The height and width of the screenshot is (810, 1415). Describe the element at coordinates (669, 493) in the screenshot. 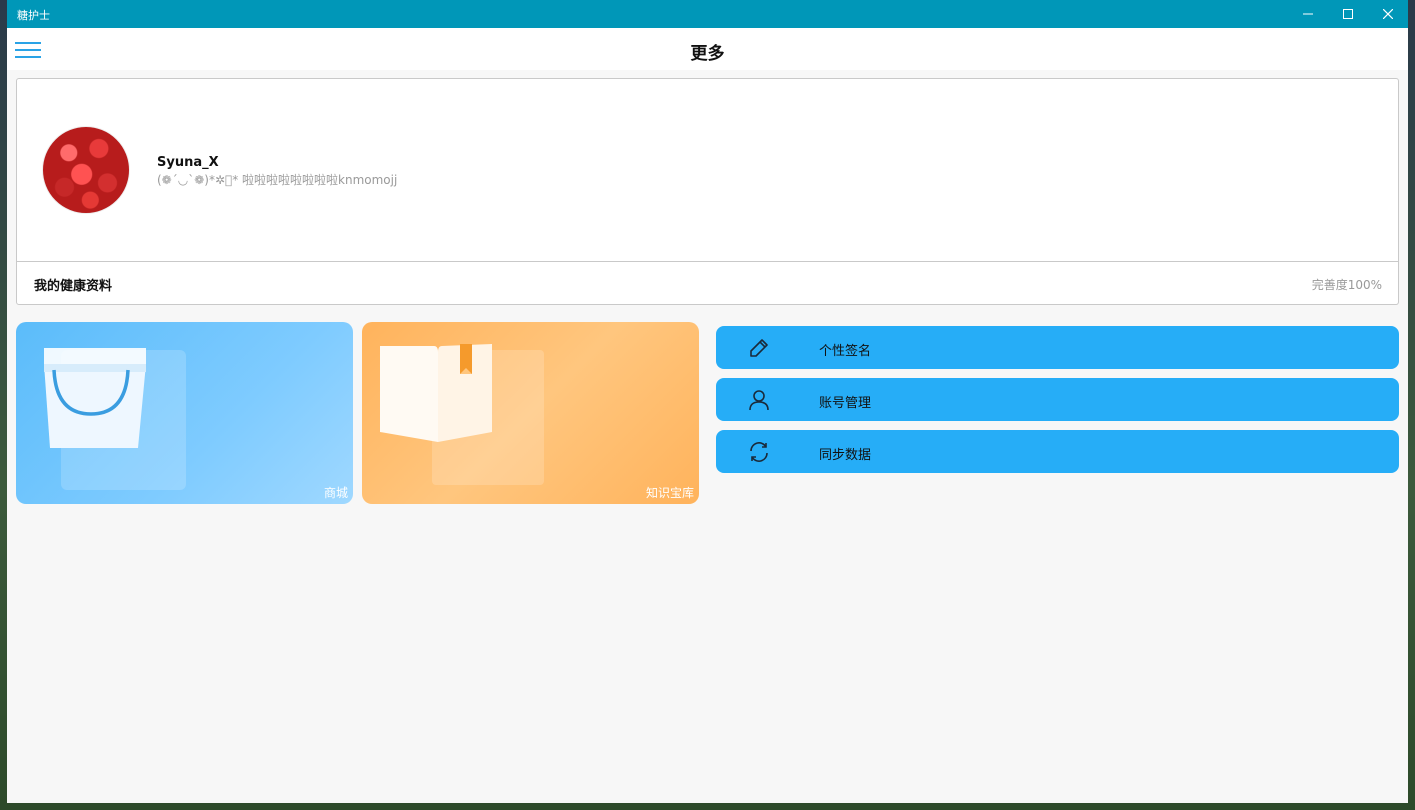

I see `knowledge-base-tile-label: 知识宝库` at that location.